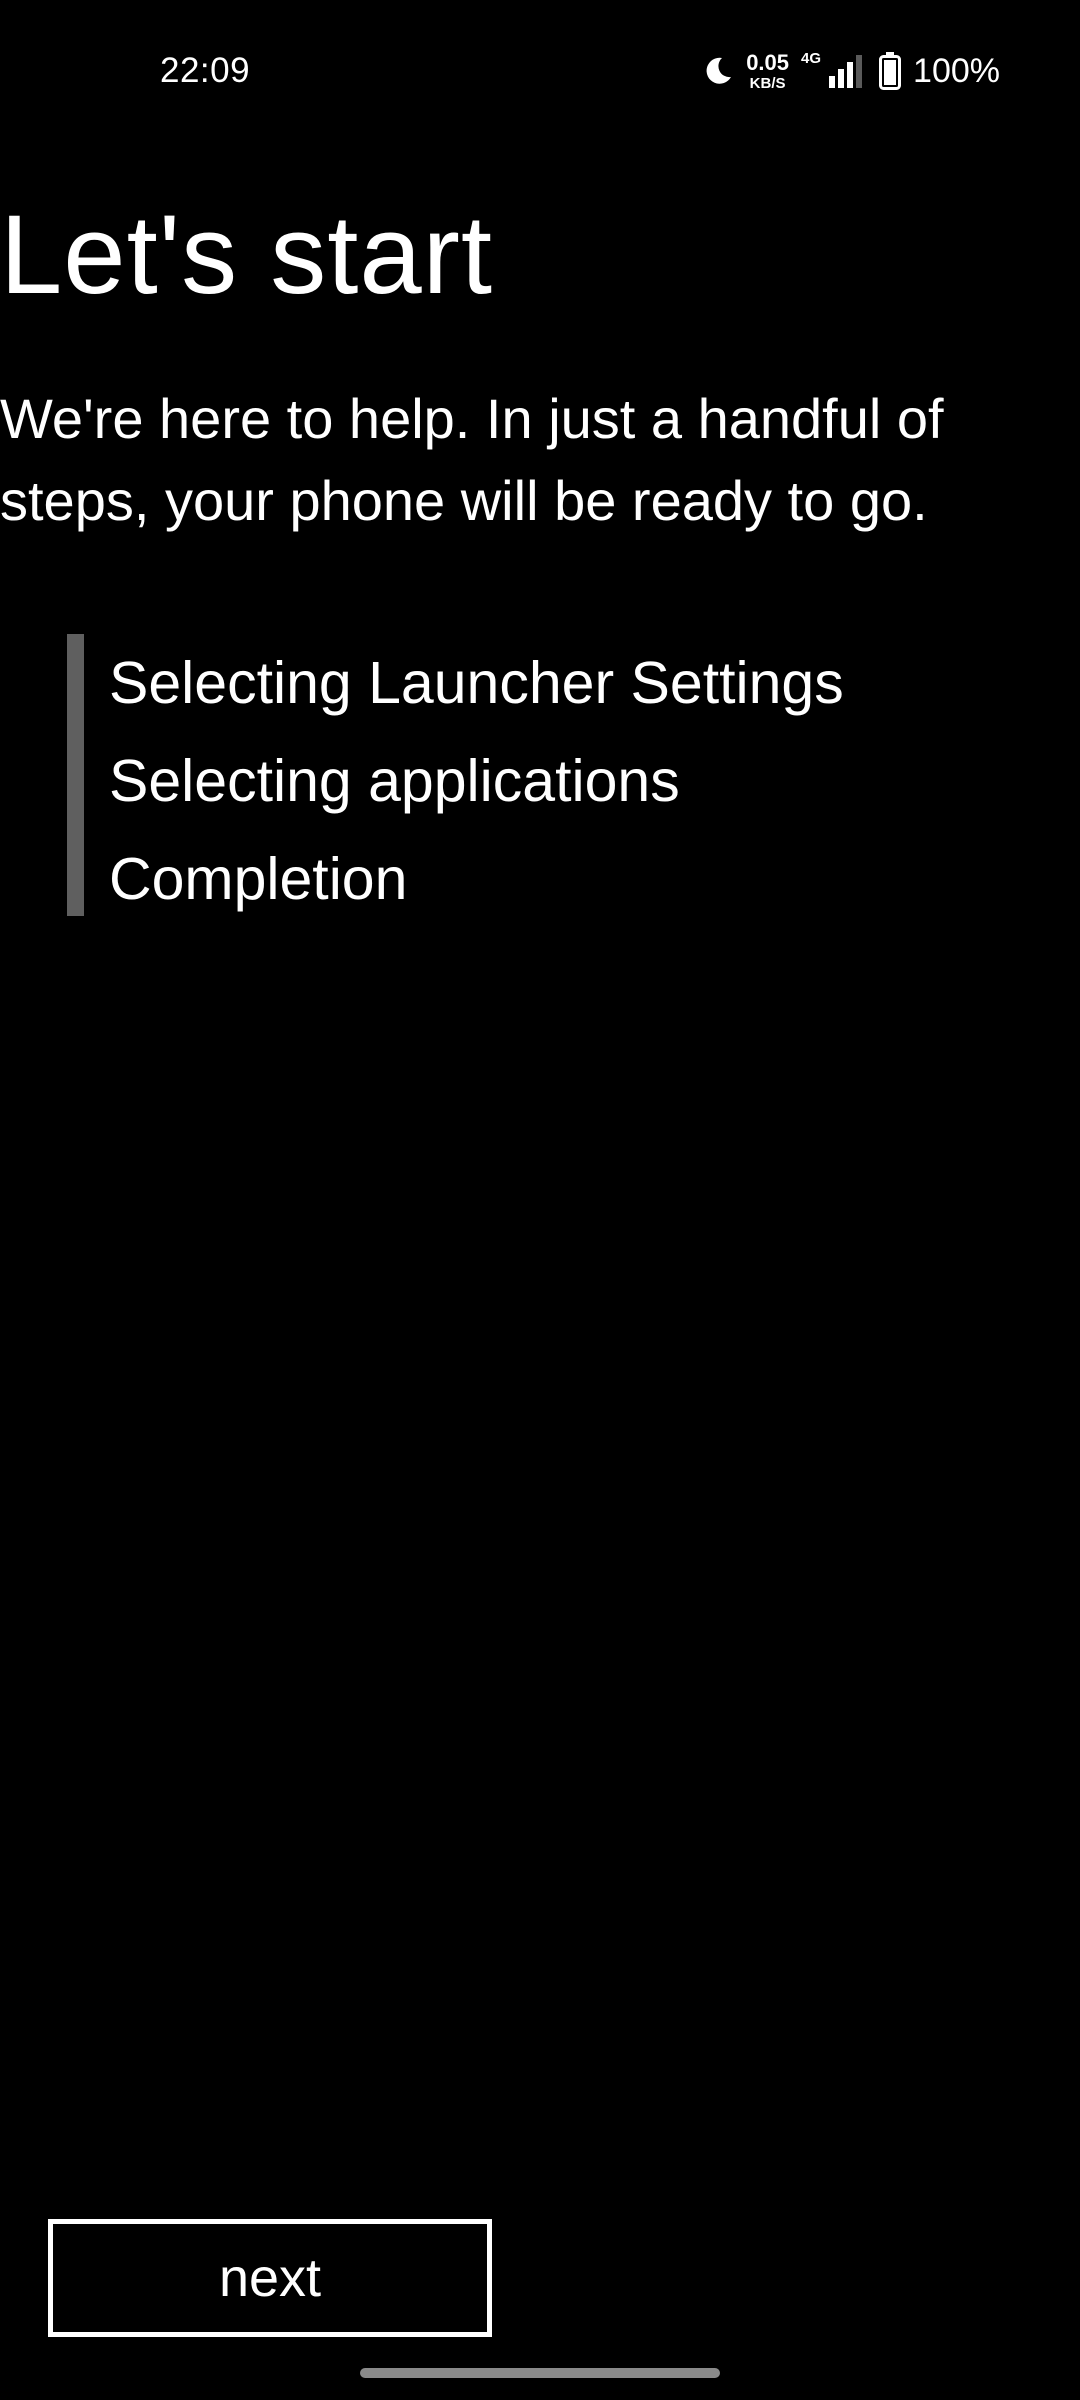 The width and height of the screenshot is (1080, 2400). Describe the element at coordinates (476, 683) in the screenshot. I see `step-item: Selecting Launcher Settings` at that location.